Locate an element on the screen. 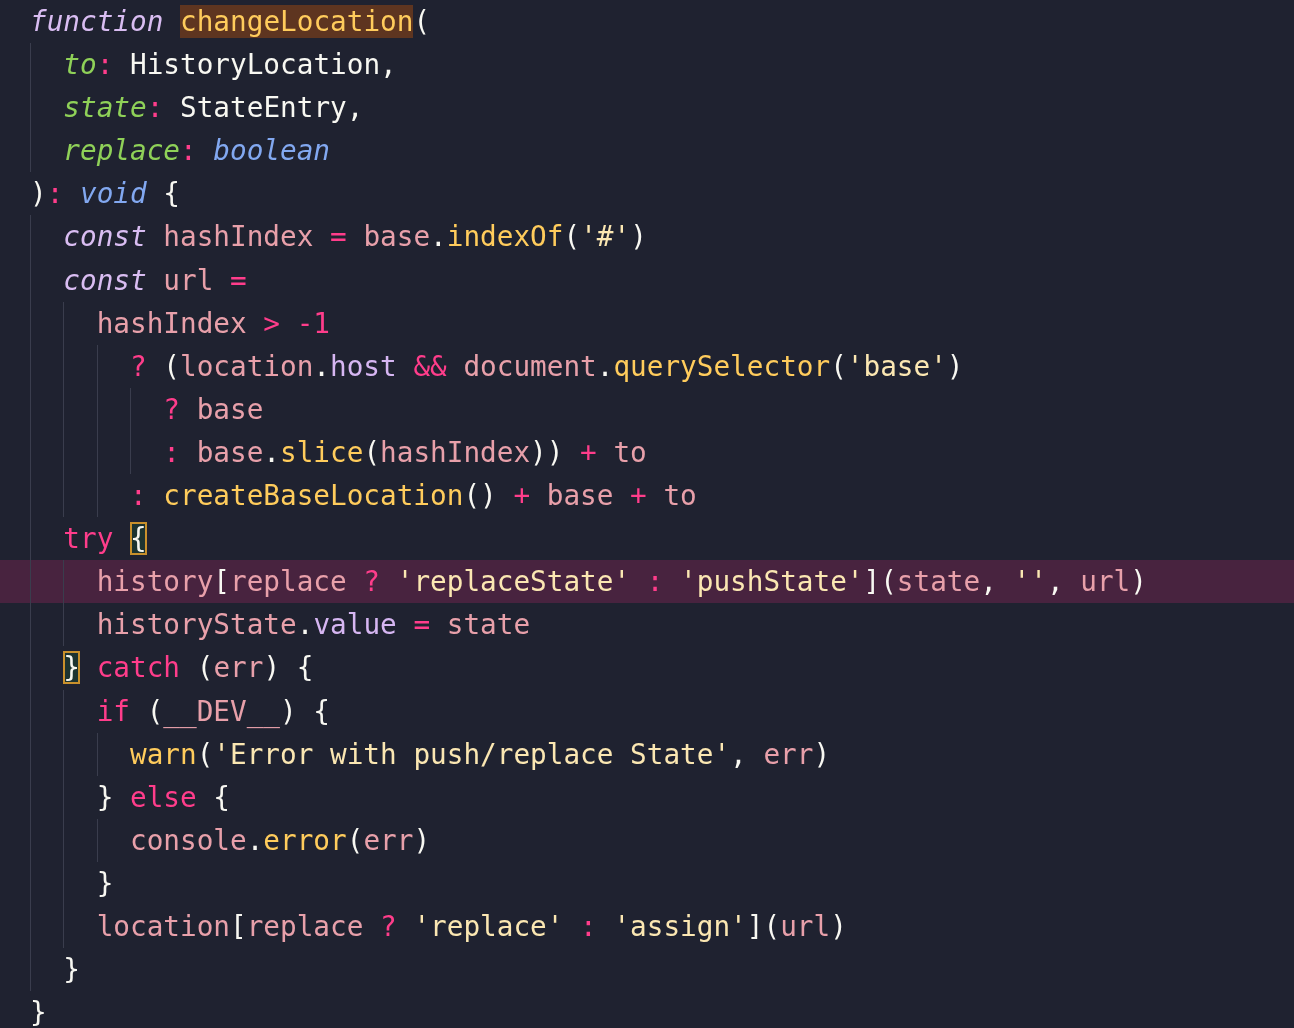  code-line: ? base is located at coordinates (213, 409).